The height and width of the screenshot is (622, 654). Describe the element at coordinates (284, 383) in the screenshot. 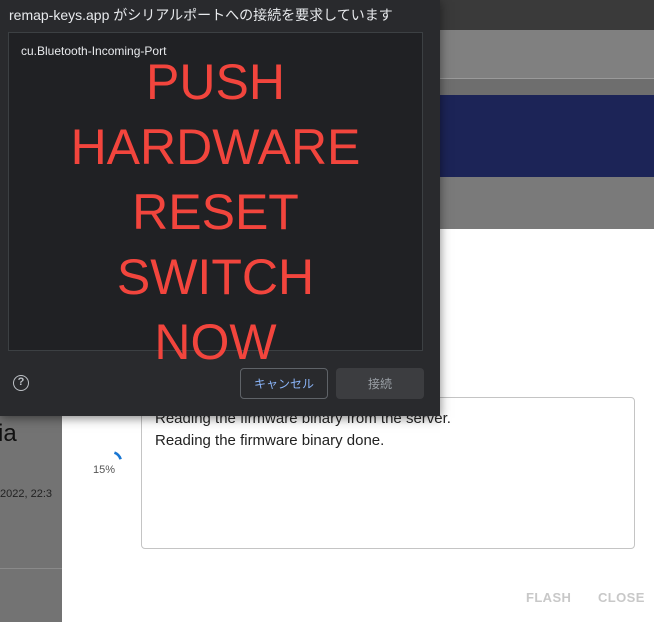

I see `cancel-button: キャンセル` at that location.